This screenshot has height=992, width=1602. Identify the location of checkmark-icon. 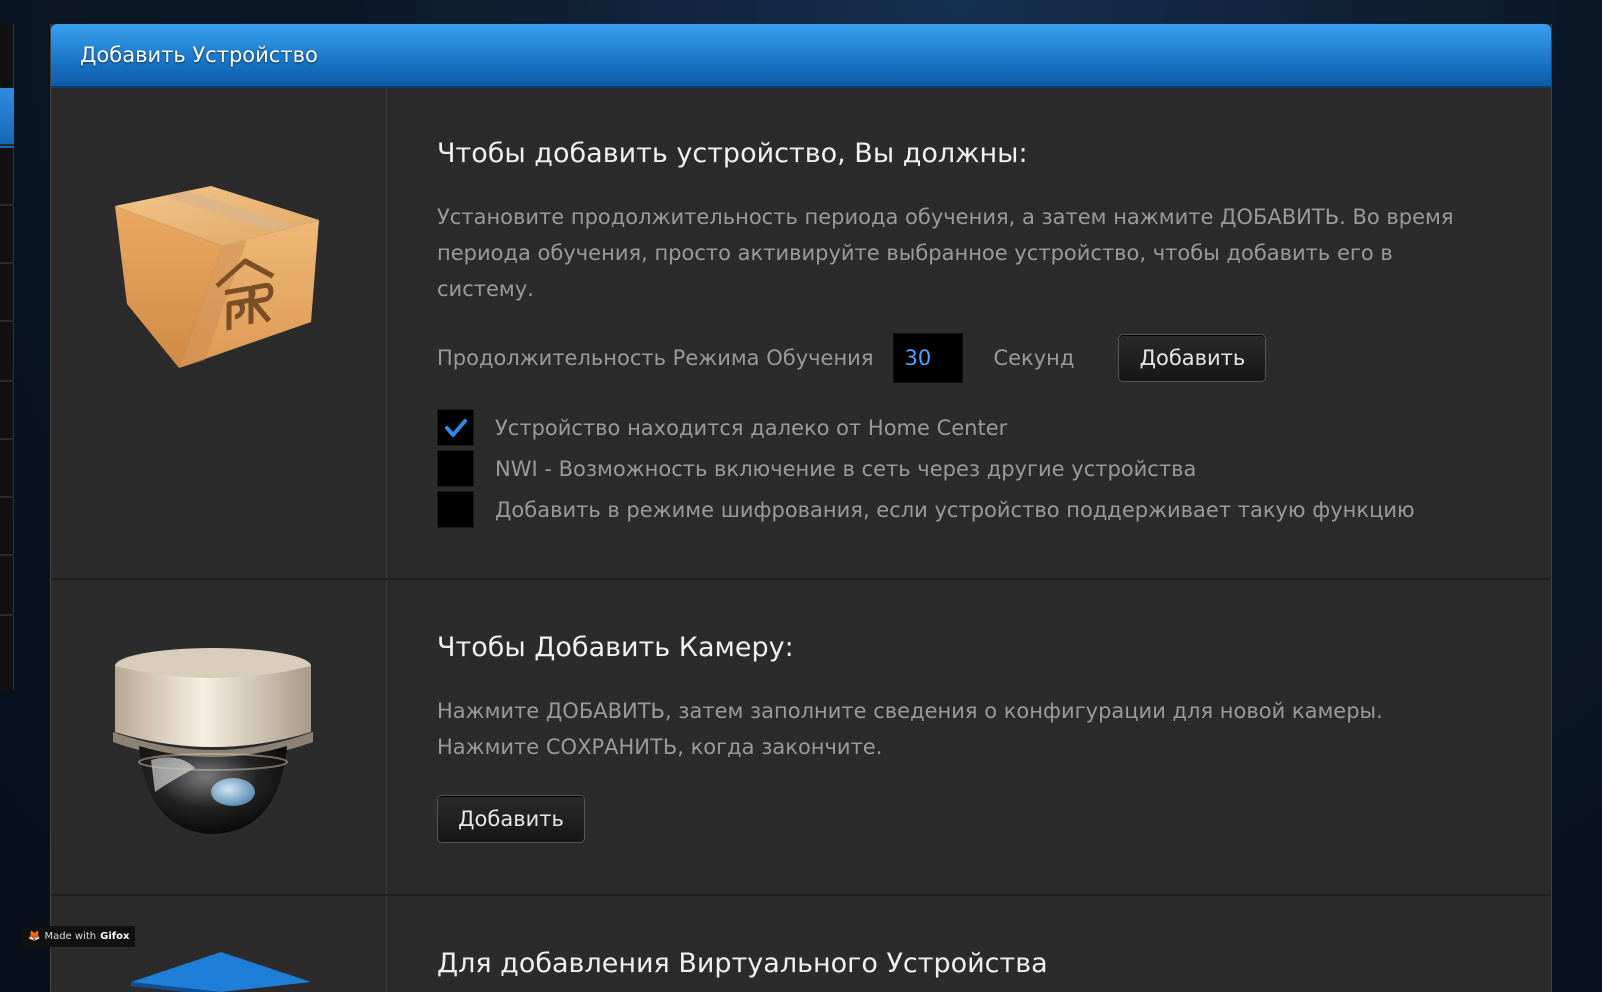
(455, 427).